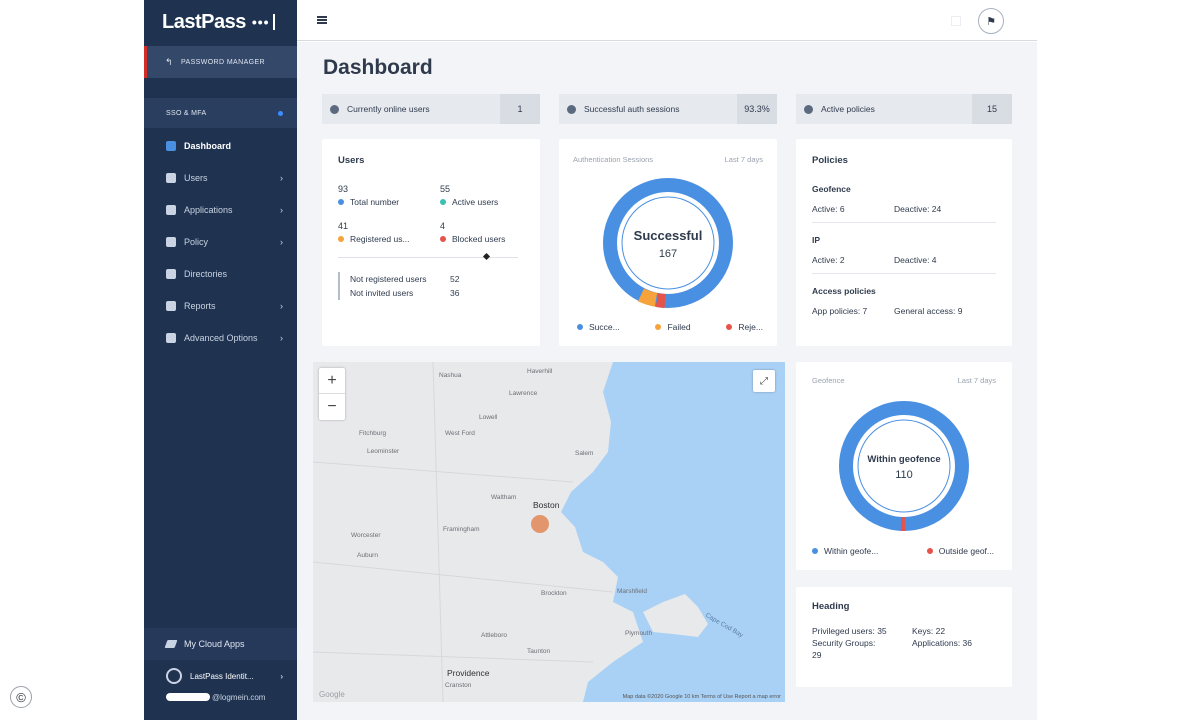  Describe the element at coordinates (976, 380) in the screenshot. I see `geofence-card-range: Last 7 days` at that location.